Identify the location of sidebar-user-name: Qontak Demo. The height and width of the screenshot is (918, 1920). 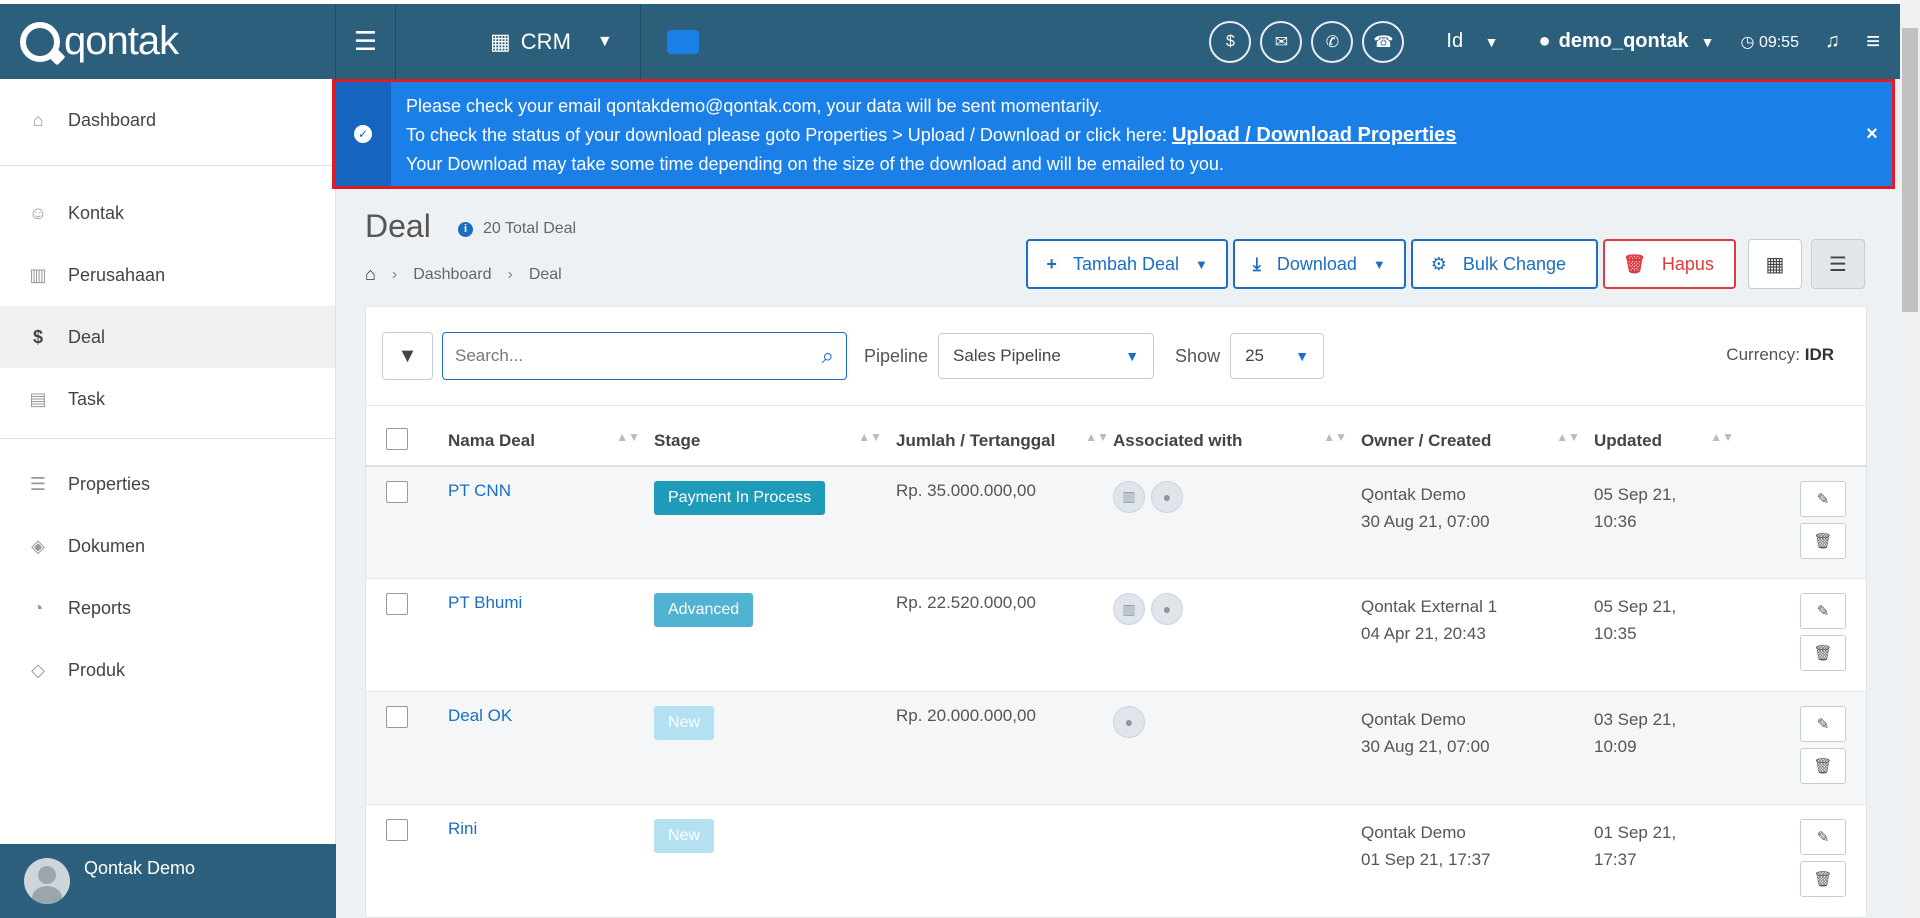
(140, 868).